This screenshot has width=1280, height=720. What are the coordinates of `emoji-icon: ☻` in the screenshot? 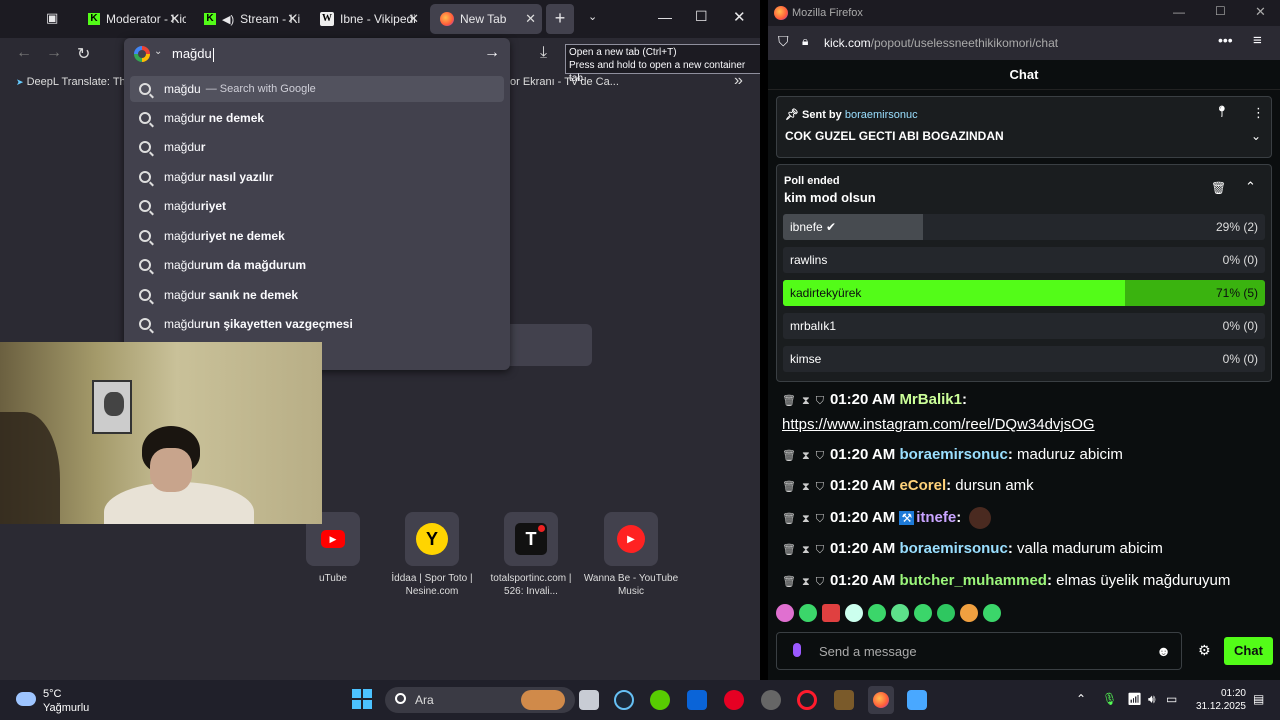 It's located at (1163, 651).